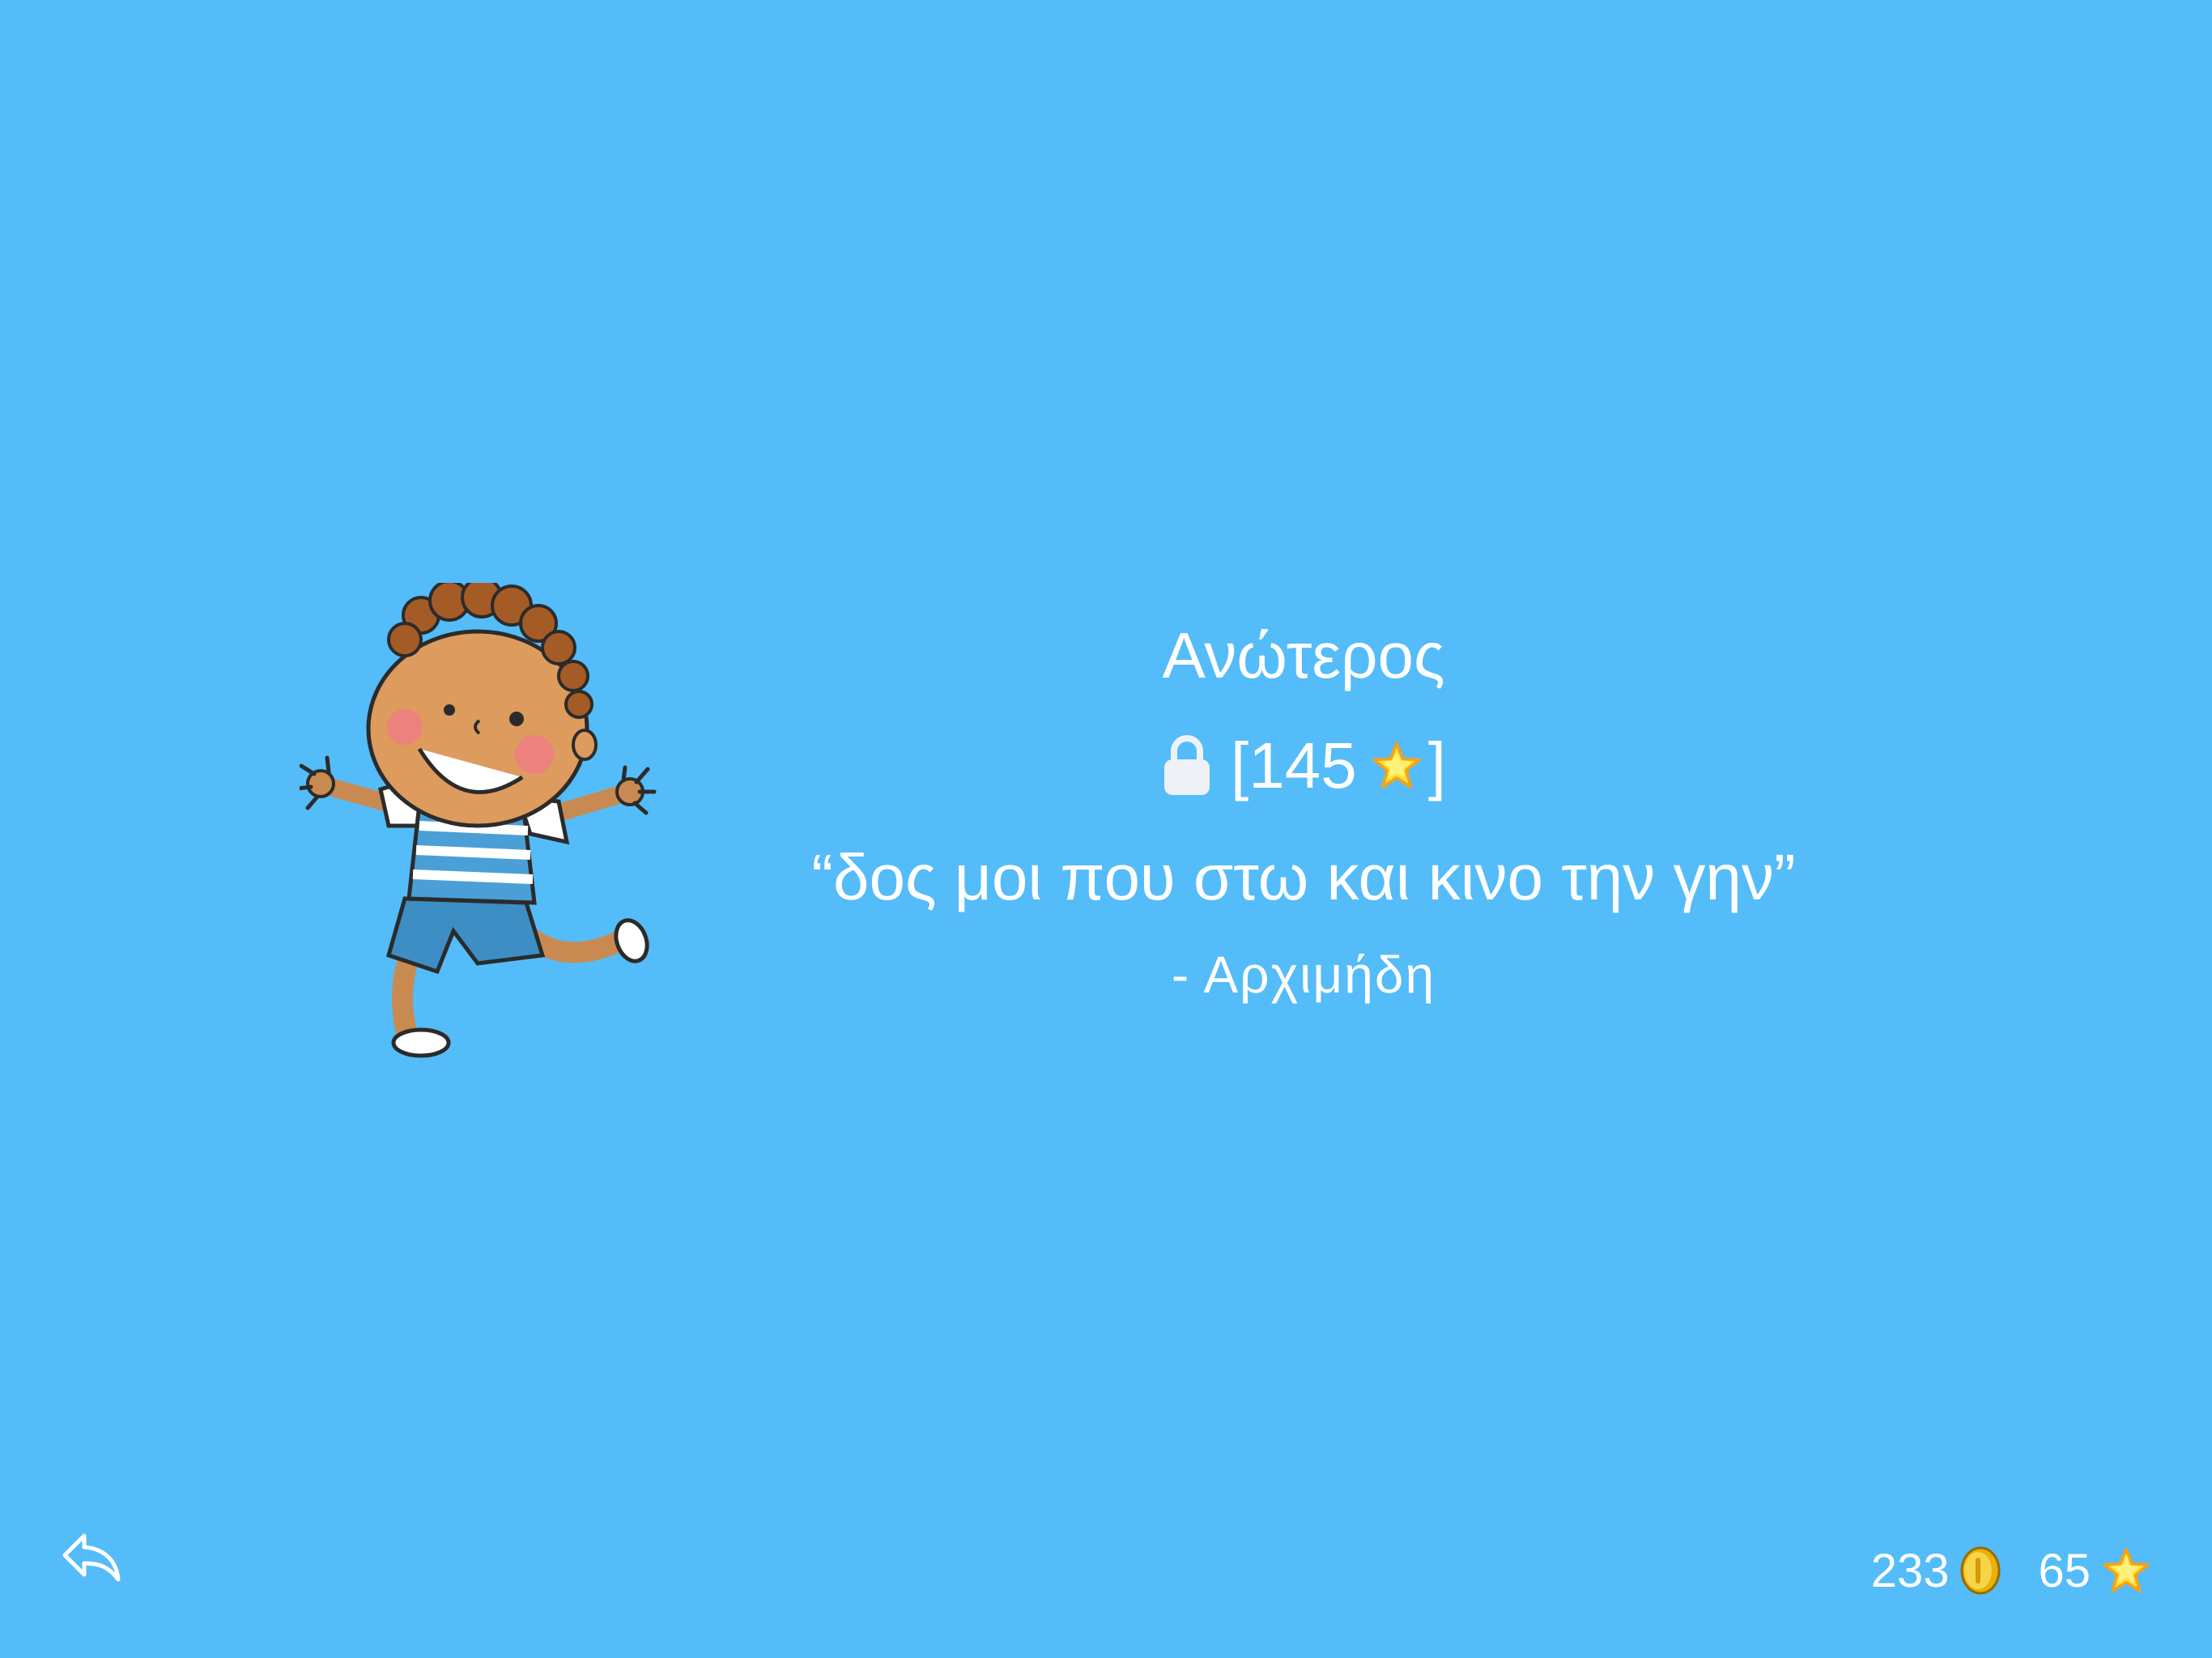 This screenshot has height=1658, width=2212. What do you see at coordinates (1187, 765) in the screenshot?
I see `lock-icon` at bounding box center [1187, 765].